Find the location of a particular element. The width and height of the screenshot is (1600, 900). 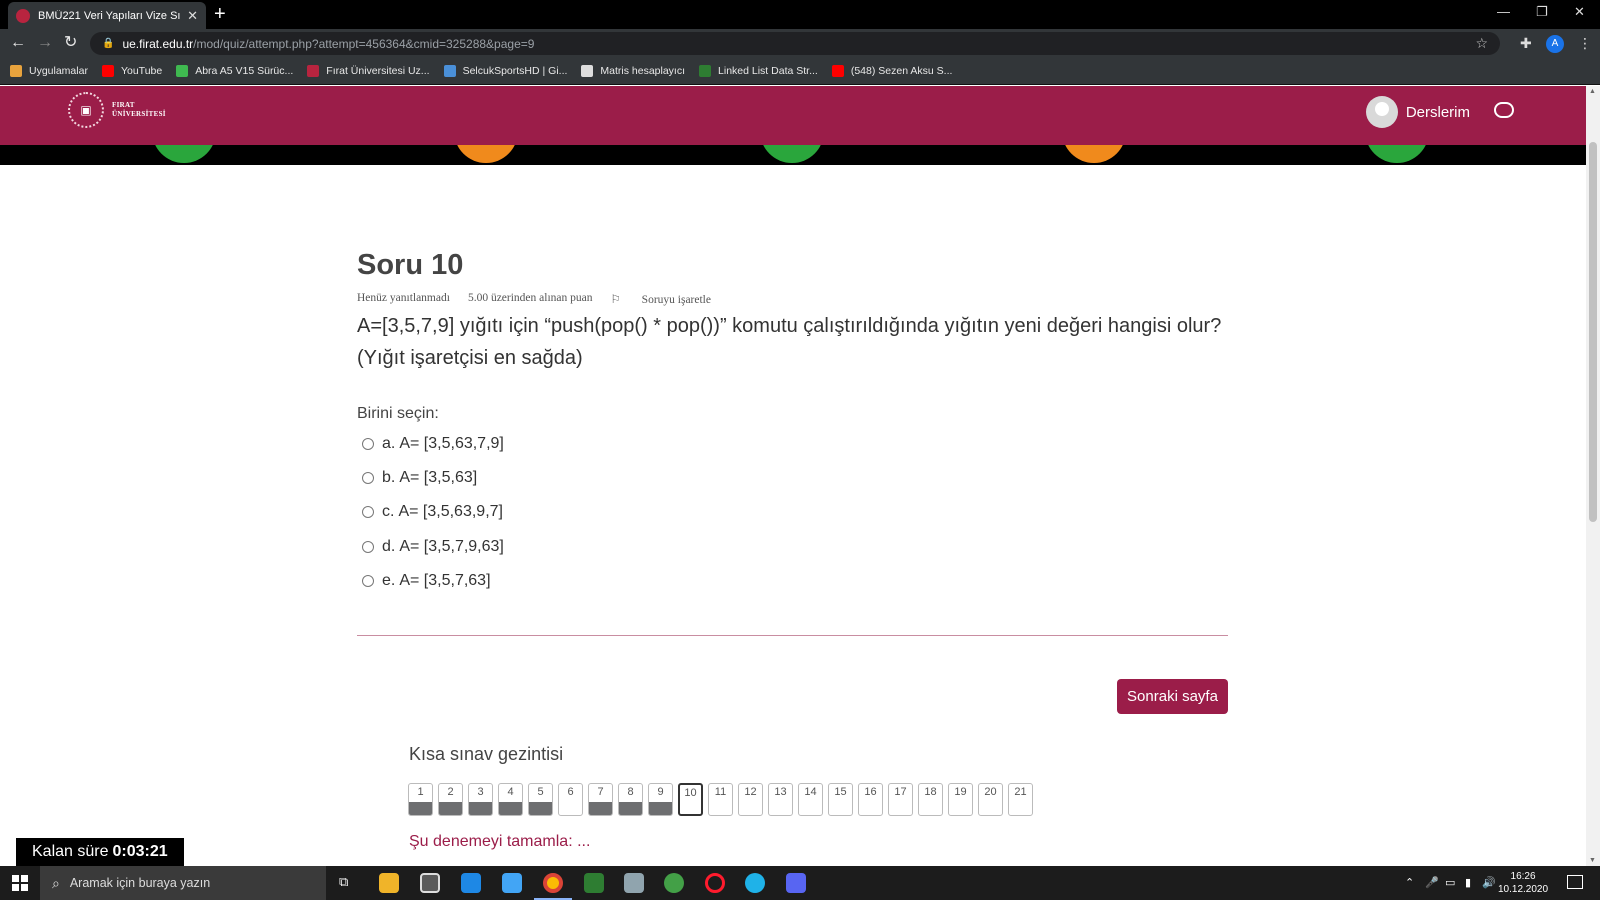

close-window-icon: ✕ is located at coordinates (1579, 12).